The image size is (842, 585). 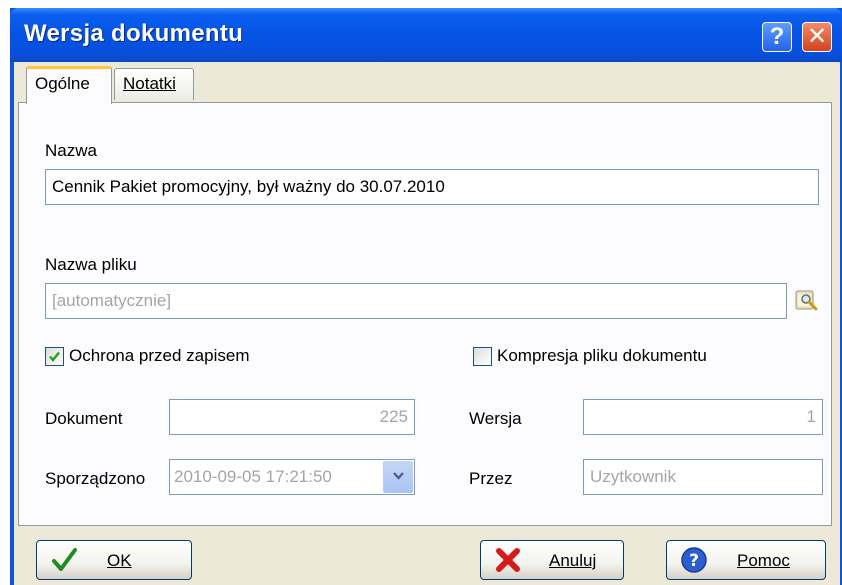 What do you see at coordinates (508, 560) in the screenshot?
I see `red-x-icon` at bounding box center [508, 560].